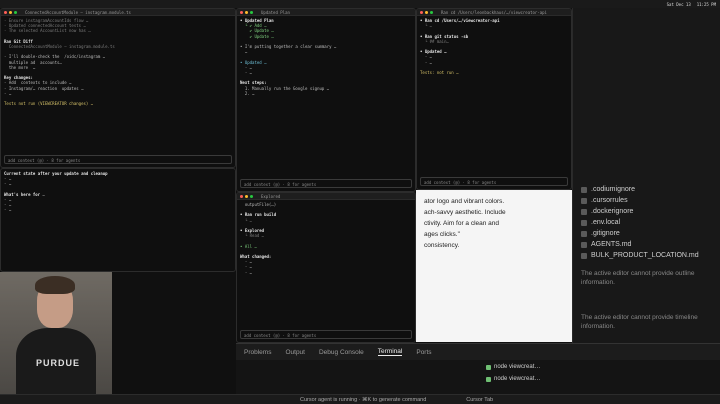 The height and width of the screenshot is (404, 720). What do you see at coordinates (271, 196) in the screenshot?
I see `terminal-title: Explored` at bounding box center [271, 196].